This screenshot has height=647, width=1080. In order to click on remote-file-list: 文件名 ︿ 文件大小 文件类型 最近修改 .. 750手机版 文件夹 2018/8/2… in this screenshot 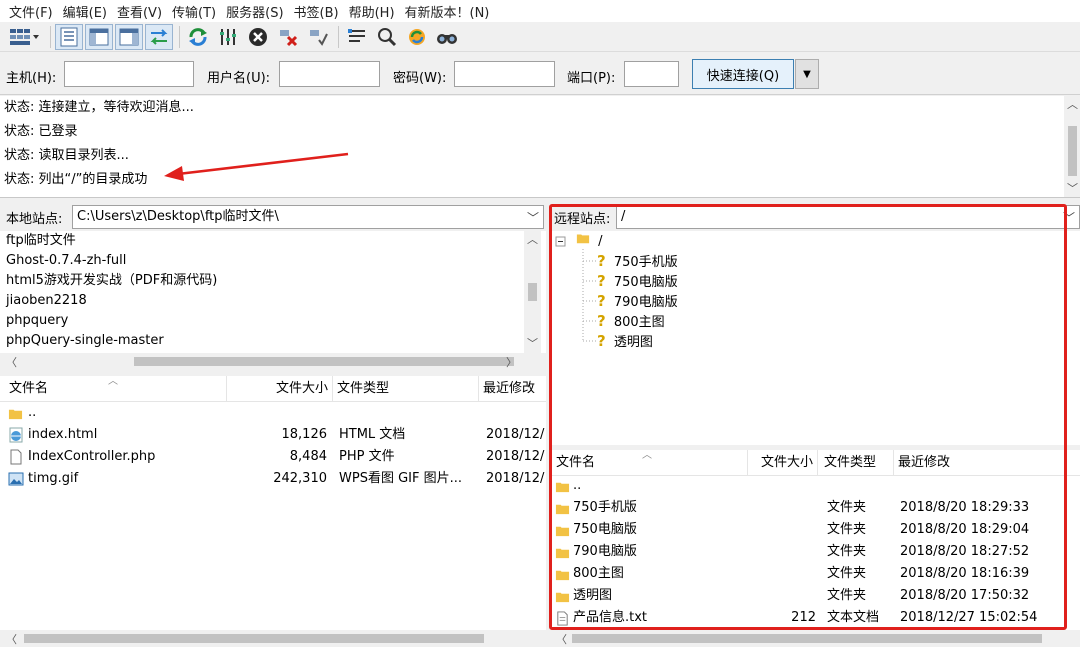, I will do `click(815, 540)`.